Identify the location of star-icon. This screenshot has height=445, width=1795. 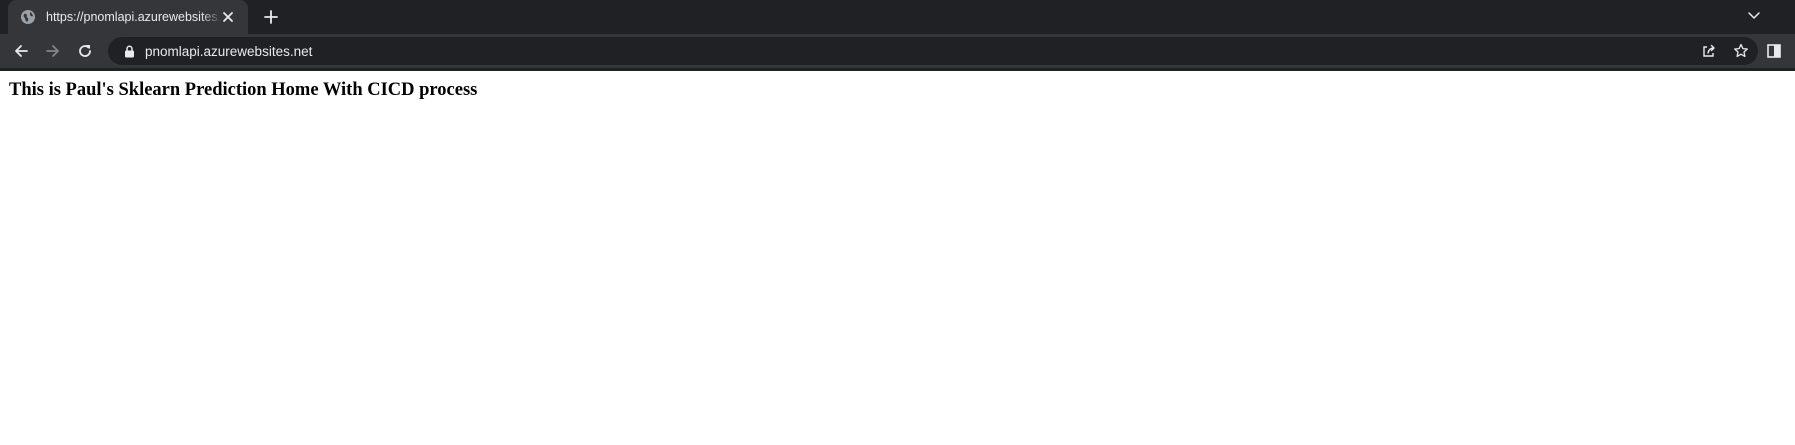
(1741, 51).